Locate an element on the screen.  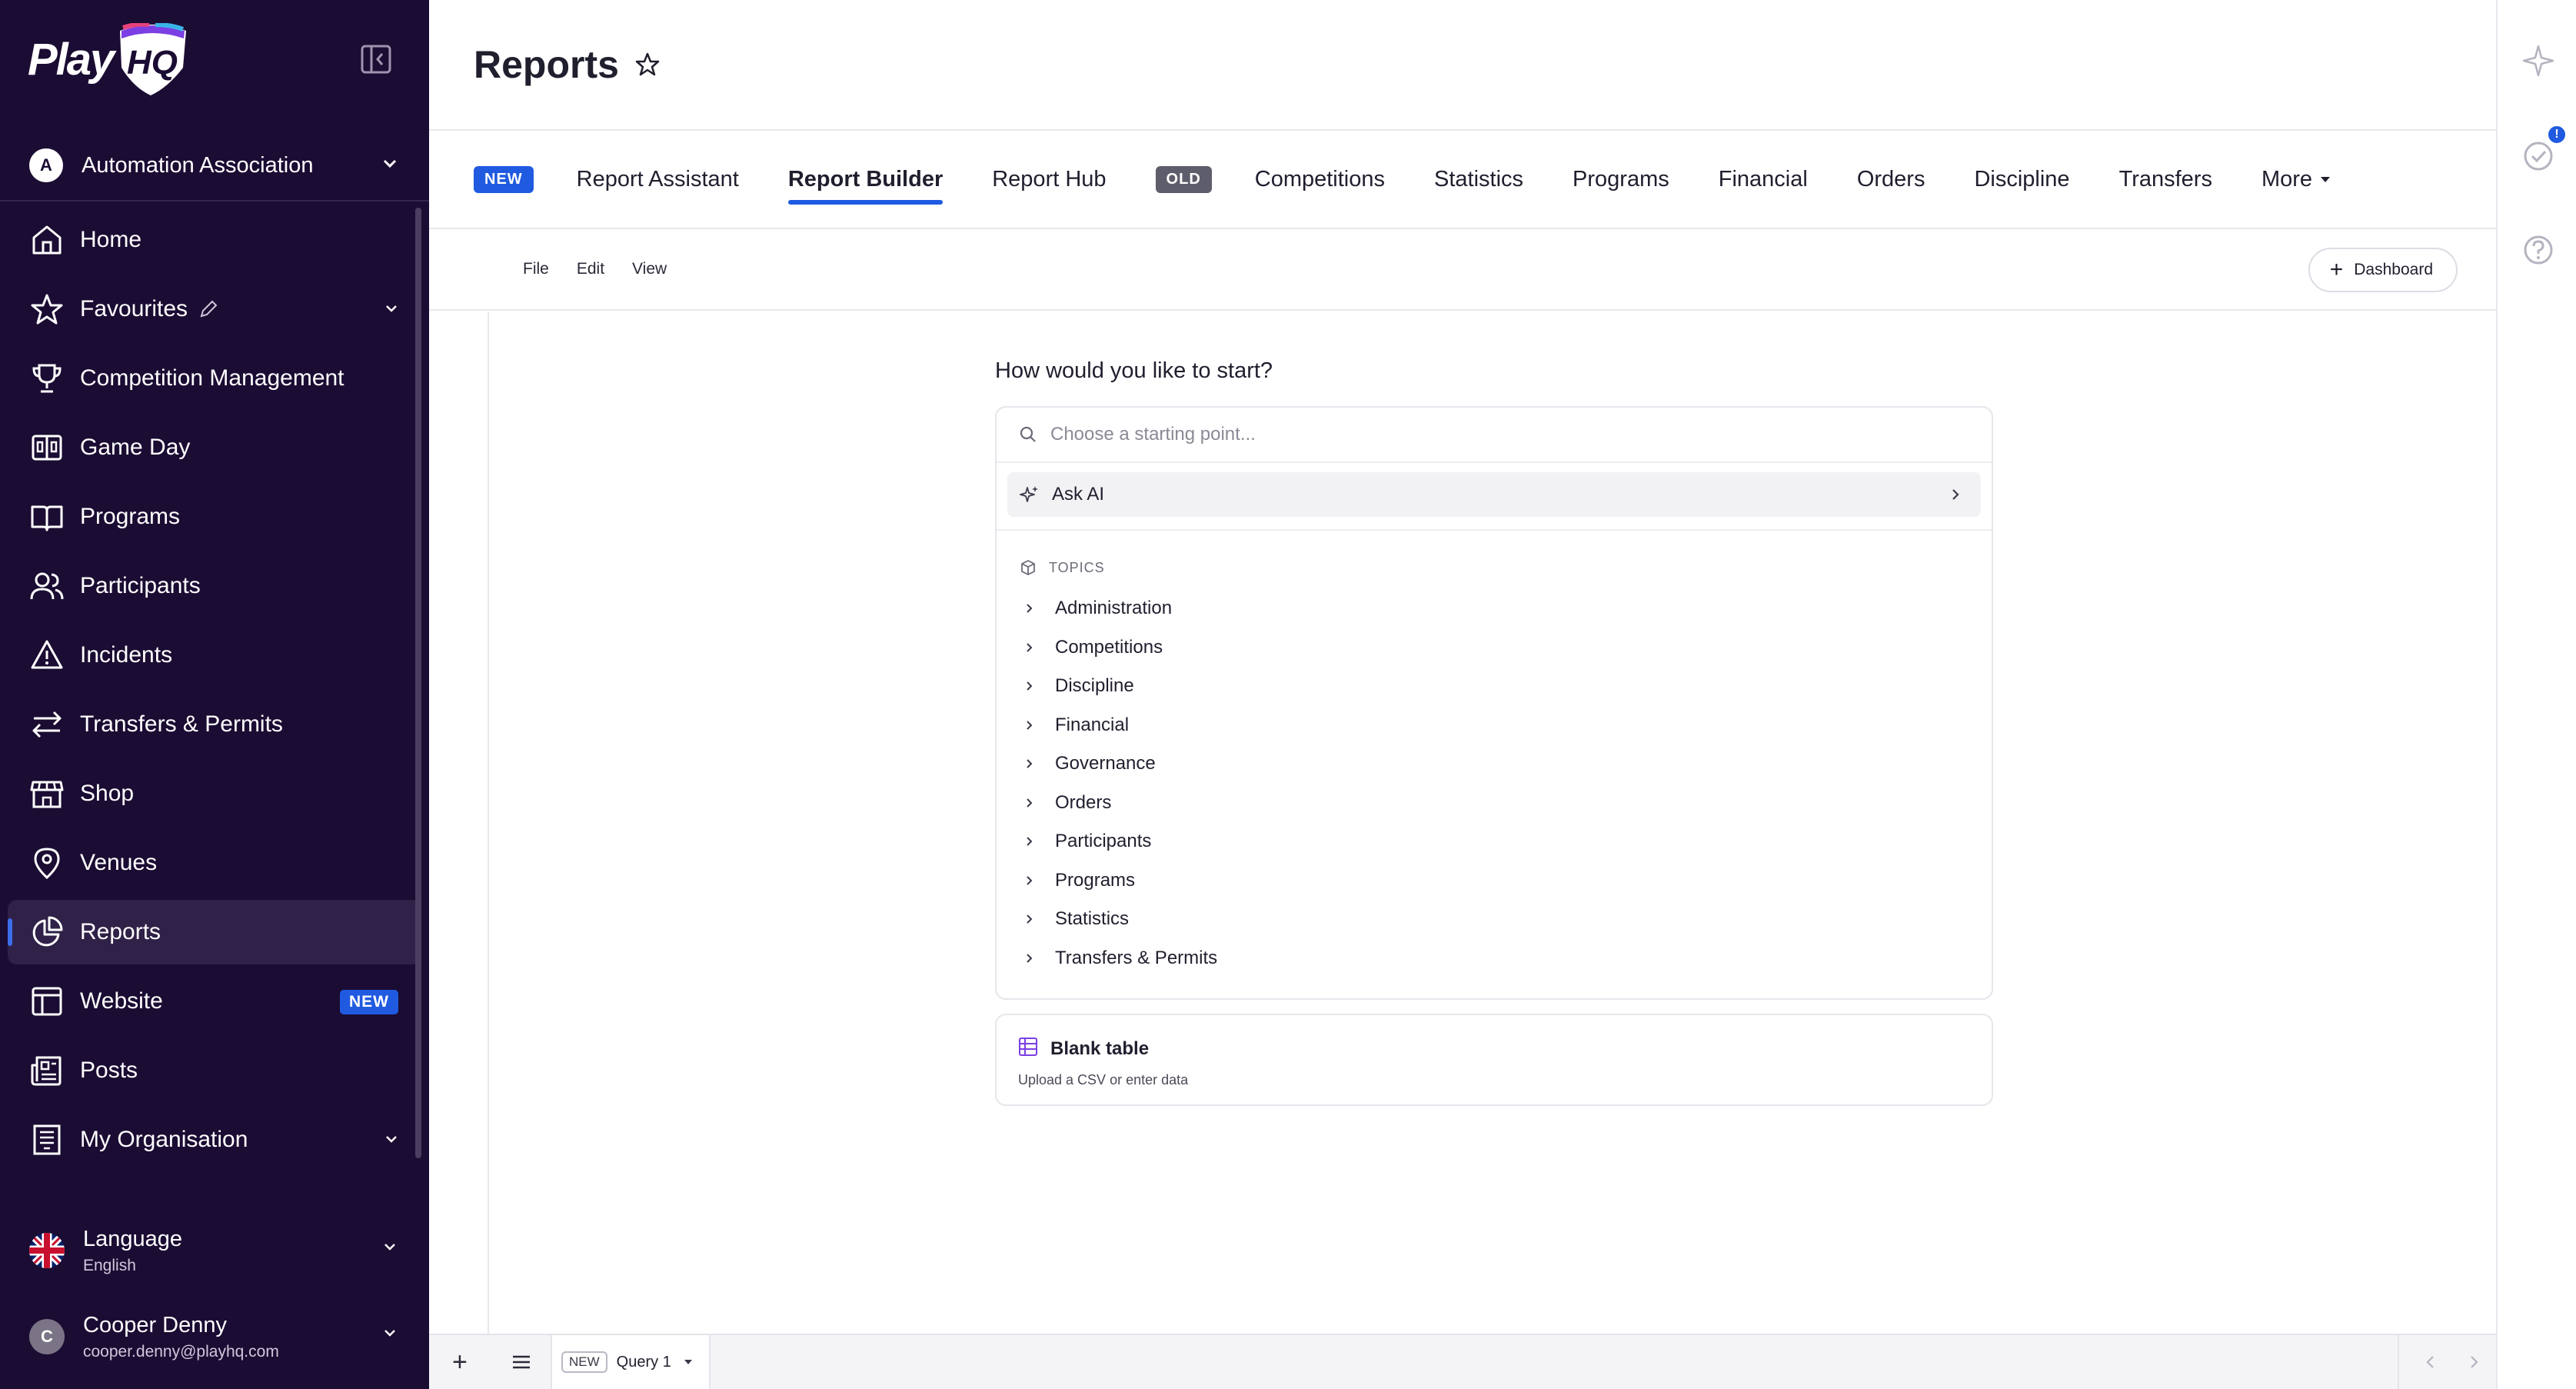
tab-report-builder: Report Builder is located at coordinates (866, 182).